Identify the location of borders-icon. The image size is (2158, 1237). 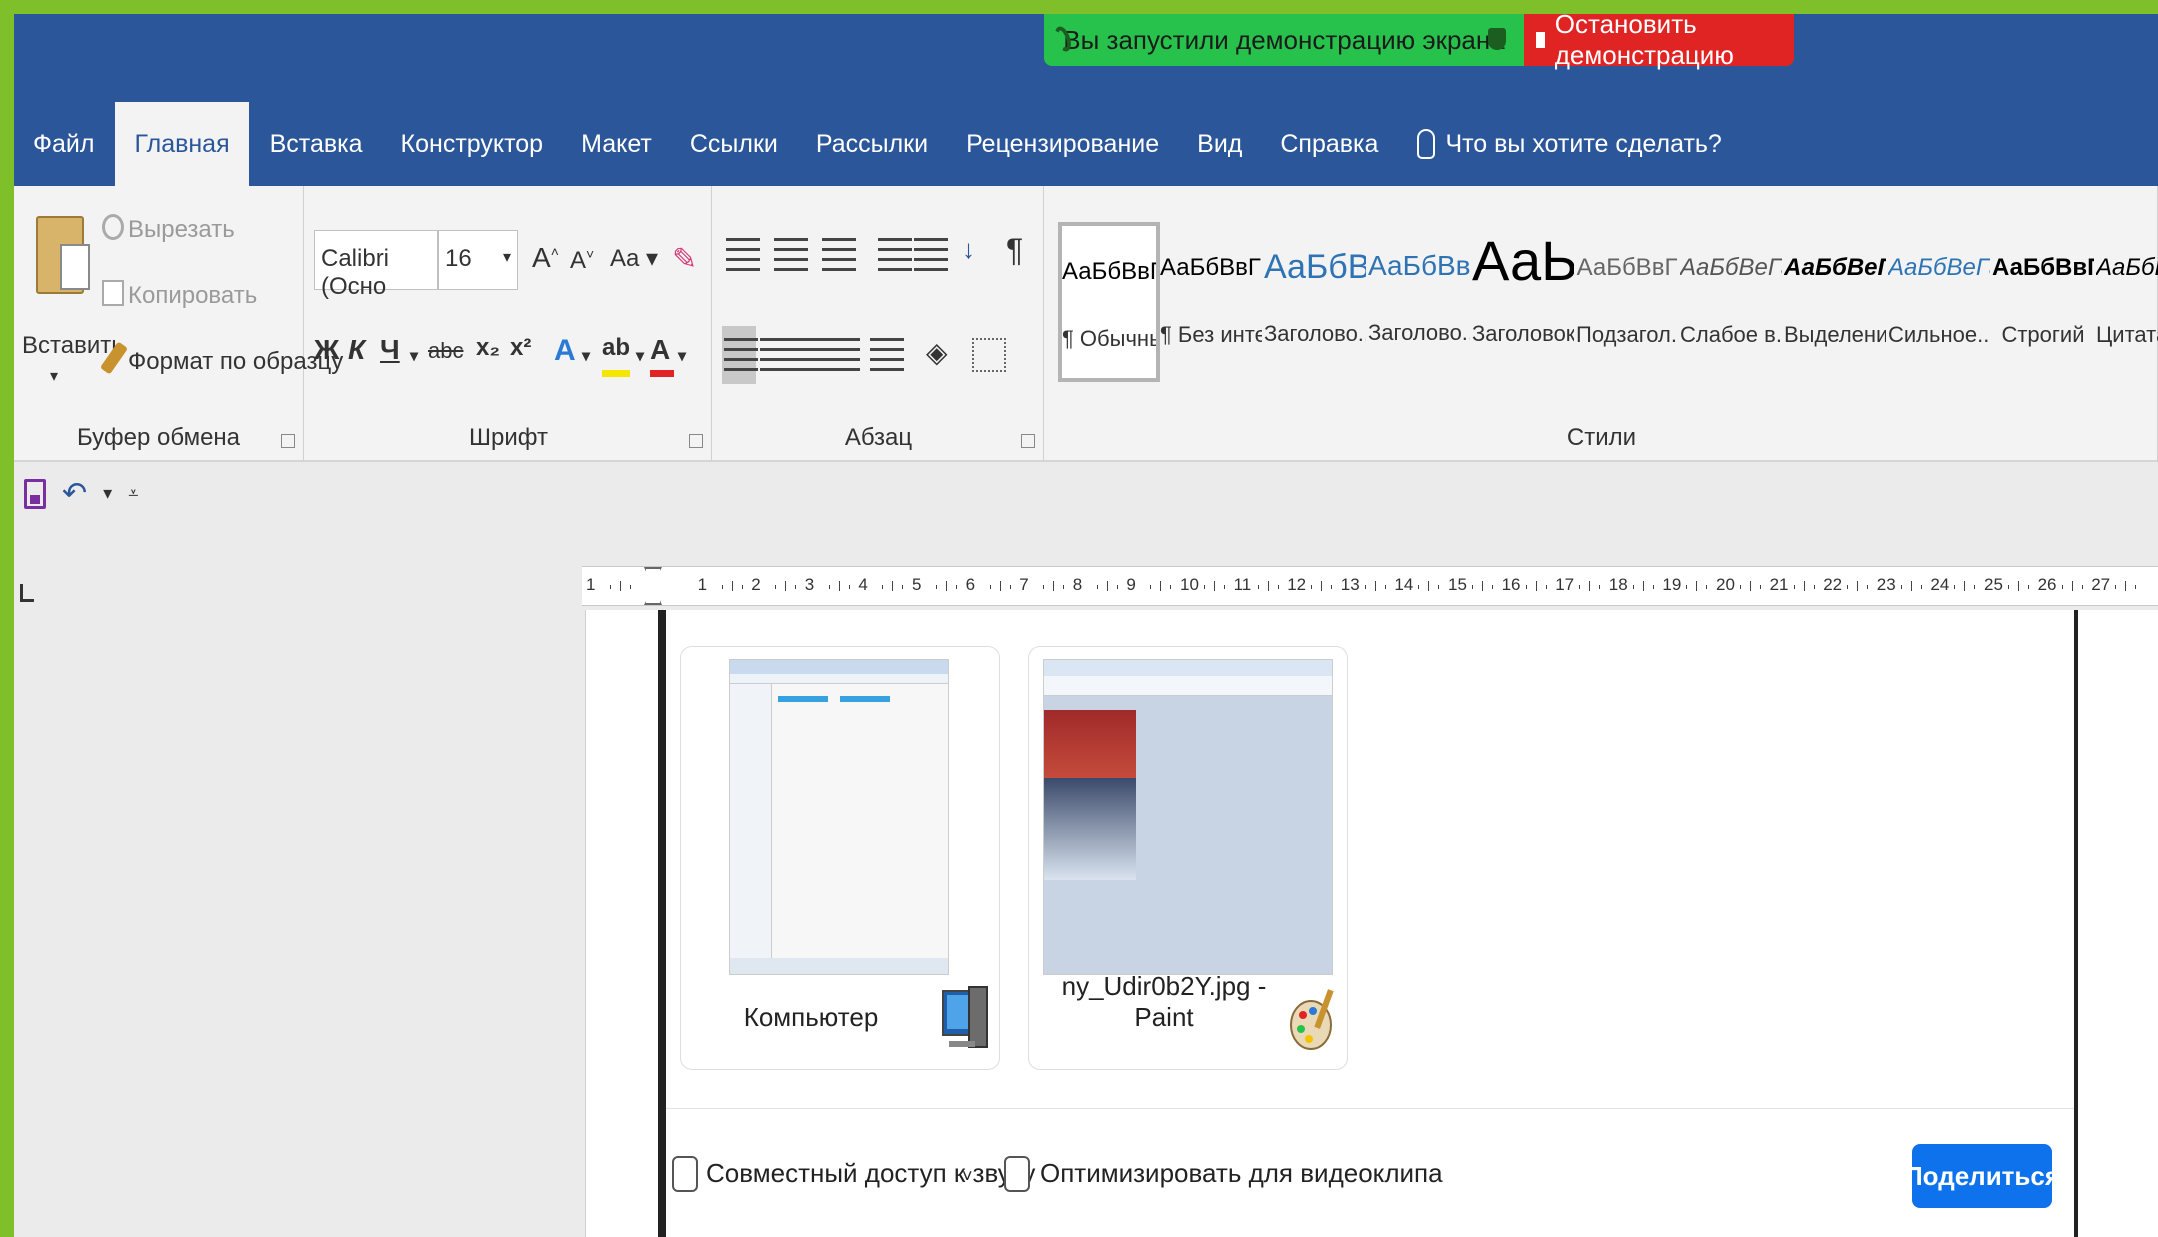
(989, 355).